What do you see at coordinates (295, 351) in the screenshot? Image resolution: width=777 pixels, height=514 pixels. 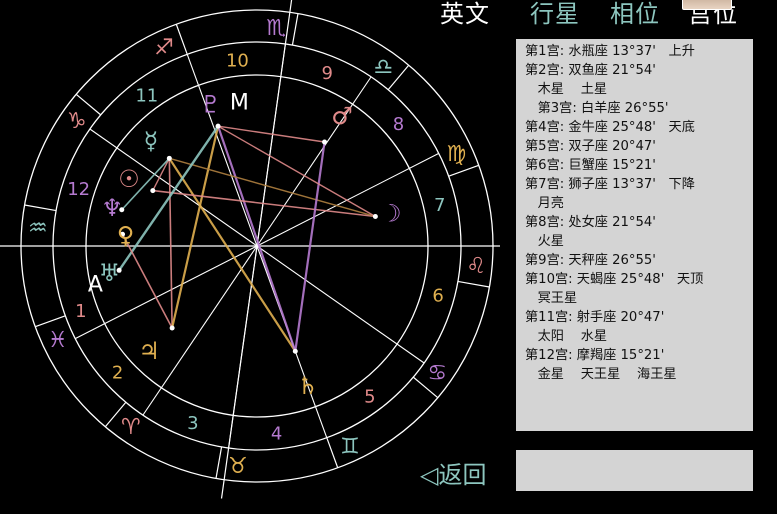 I see `saturn-marker` at bounding box center [295, 351].